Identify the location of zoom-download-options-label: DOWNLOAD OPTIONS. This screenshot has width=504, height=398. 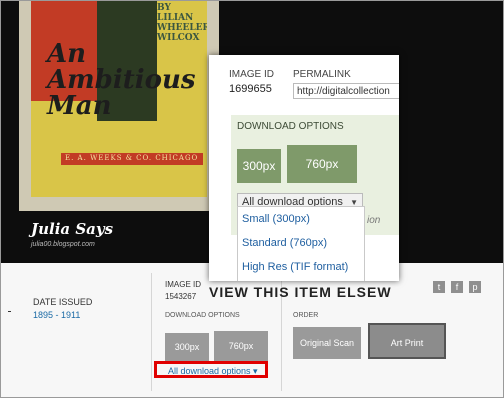
(290, 126).